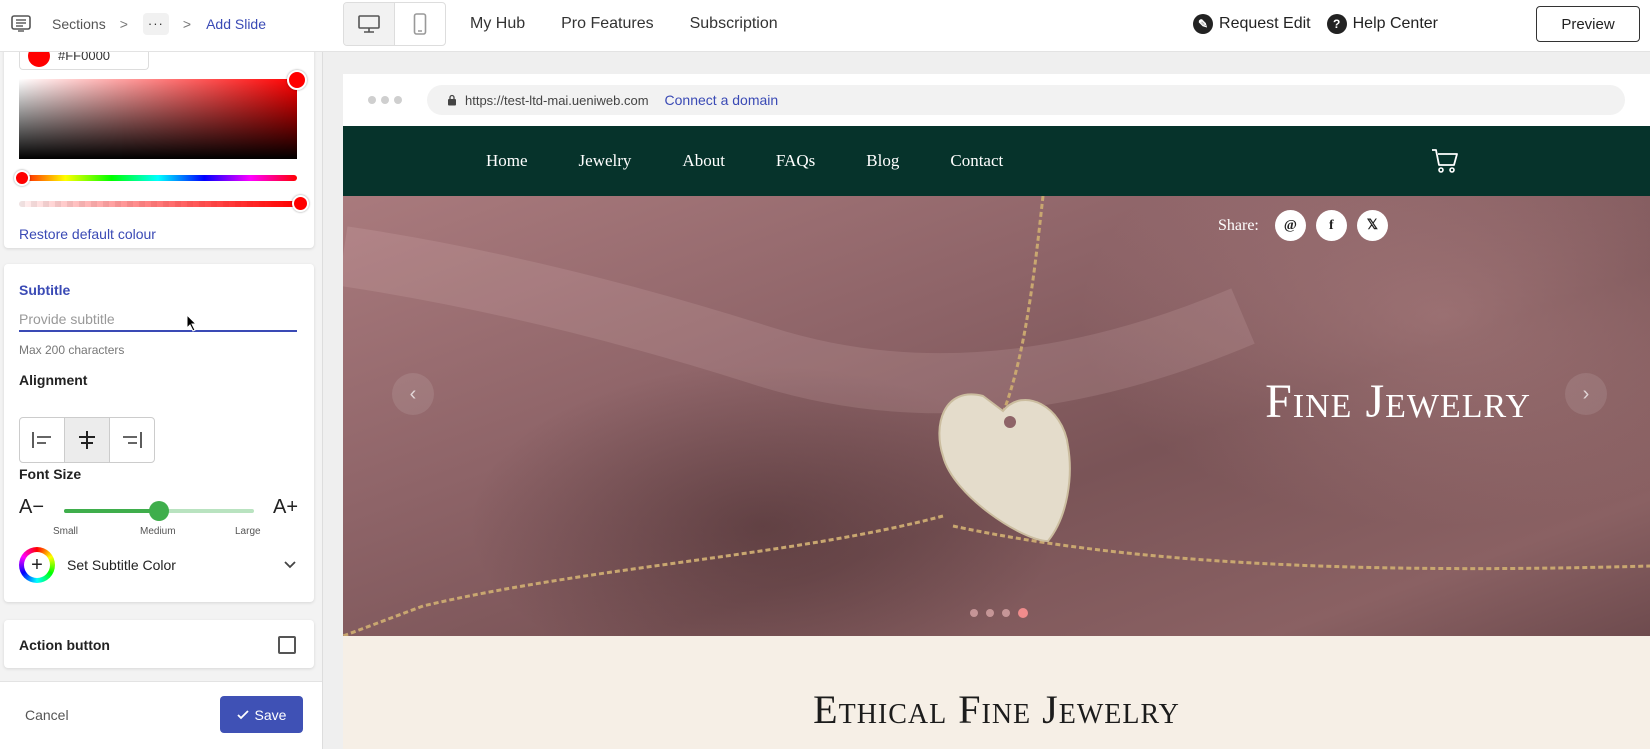  I want to click on save-button: Save, so click(261, 714).